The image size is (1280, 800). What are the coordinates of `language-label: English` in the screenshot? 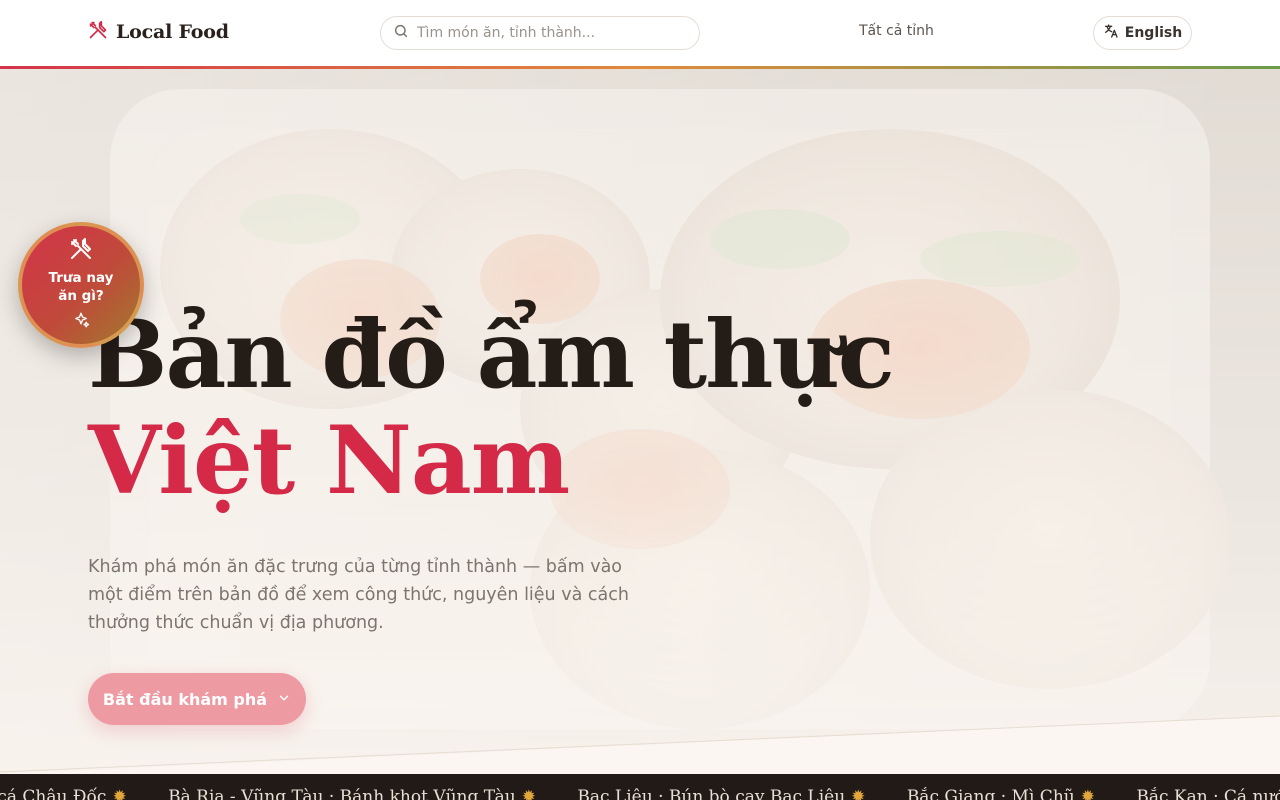 It's located at (1153, 33).